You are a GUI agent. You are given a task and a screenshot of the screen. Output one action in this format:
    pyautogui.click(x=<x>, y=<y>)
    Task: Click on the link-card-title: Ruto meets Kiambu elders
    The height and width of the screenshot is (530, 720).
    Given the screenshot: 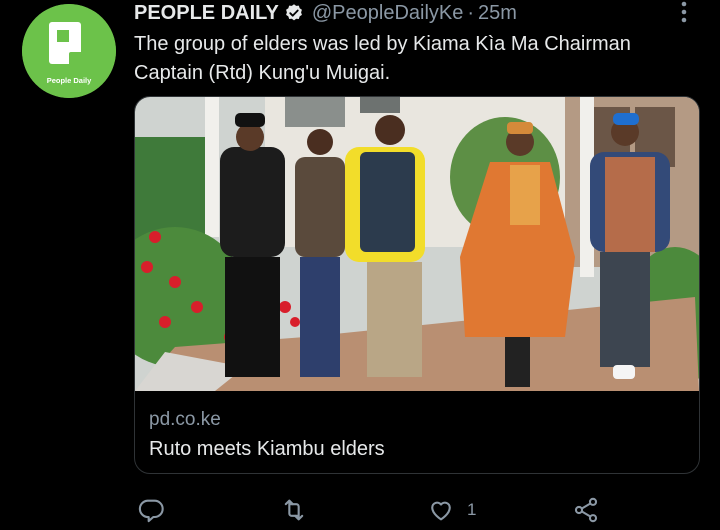 What is the action you would take?
    pyautogui.click(x=267, y=449)
    